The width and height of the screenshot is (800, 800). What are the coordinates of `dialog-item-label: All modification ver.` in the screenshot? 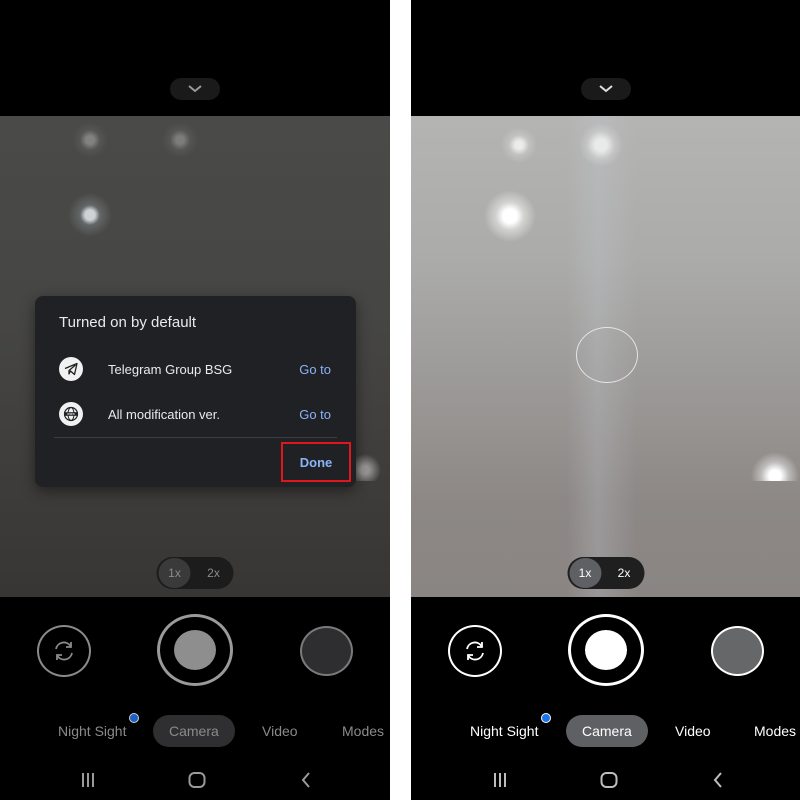 It's located at (164, 414).